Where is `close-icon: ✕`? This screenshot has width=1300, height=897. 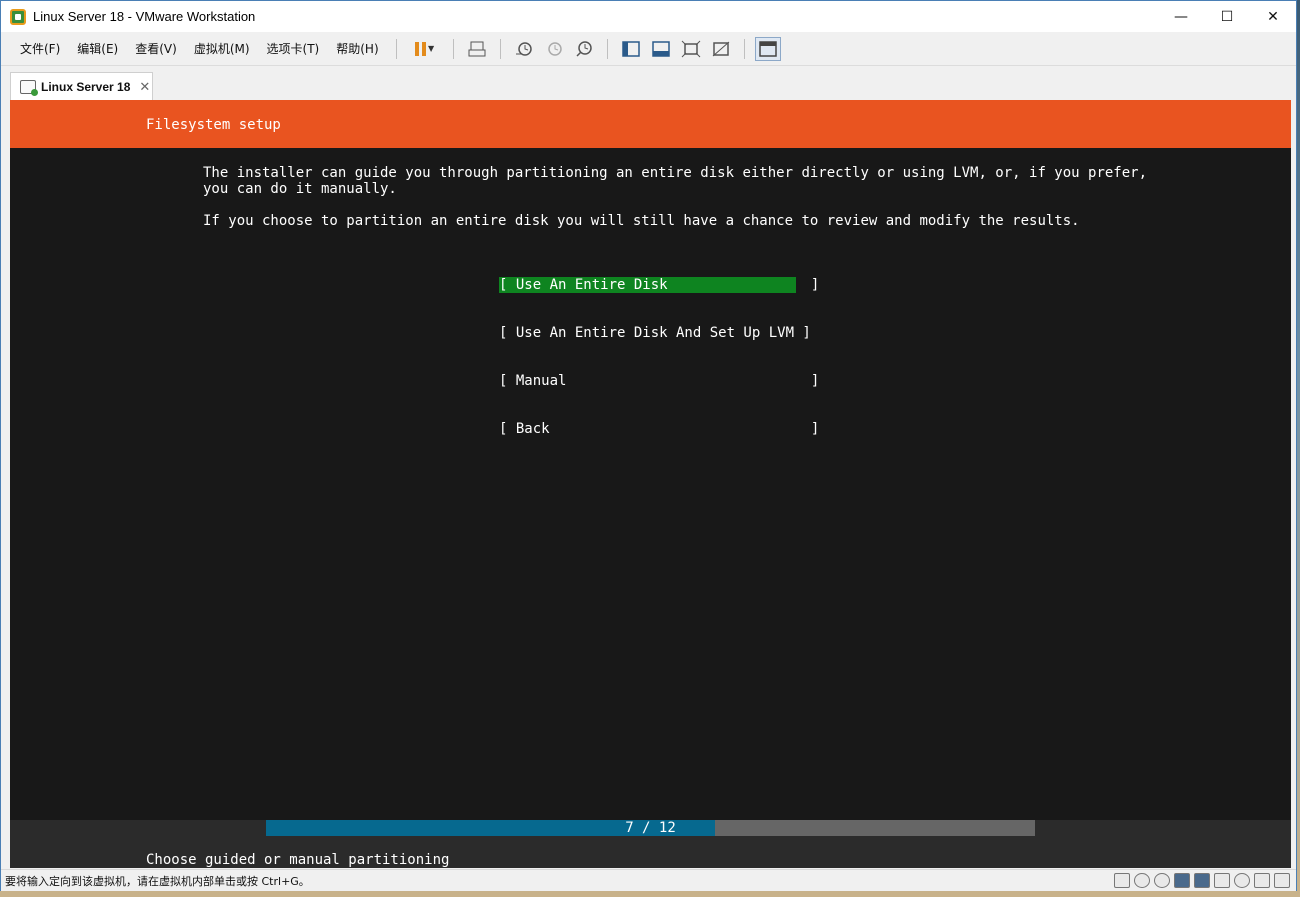
close-icon: ✕ is located at coordinates (144, 87).